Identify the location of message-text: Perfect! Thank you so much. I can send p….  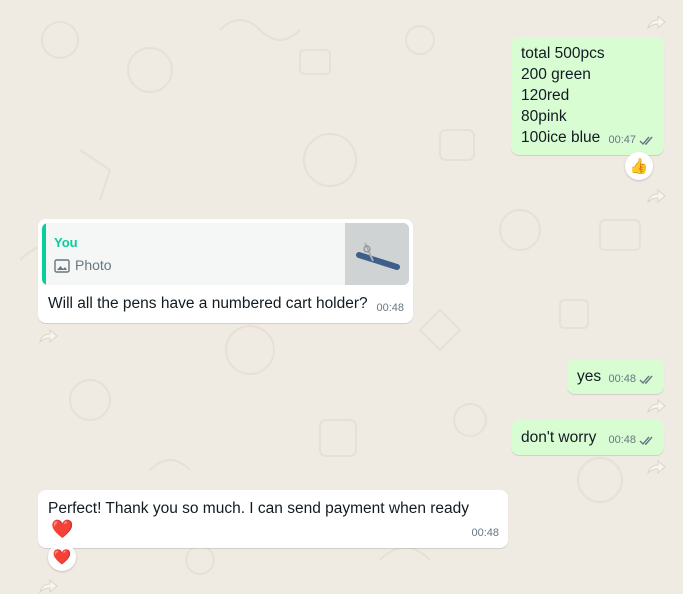
(259, 508).